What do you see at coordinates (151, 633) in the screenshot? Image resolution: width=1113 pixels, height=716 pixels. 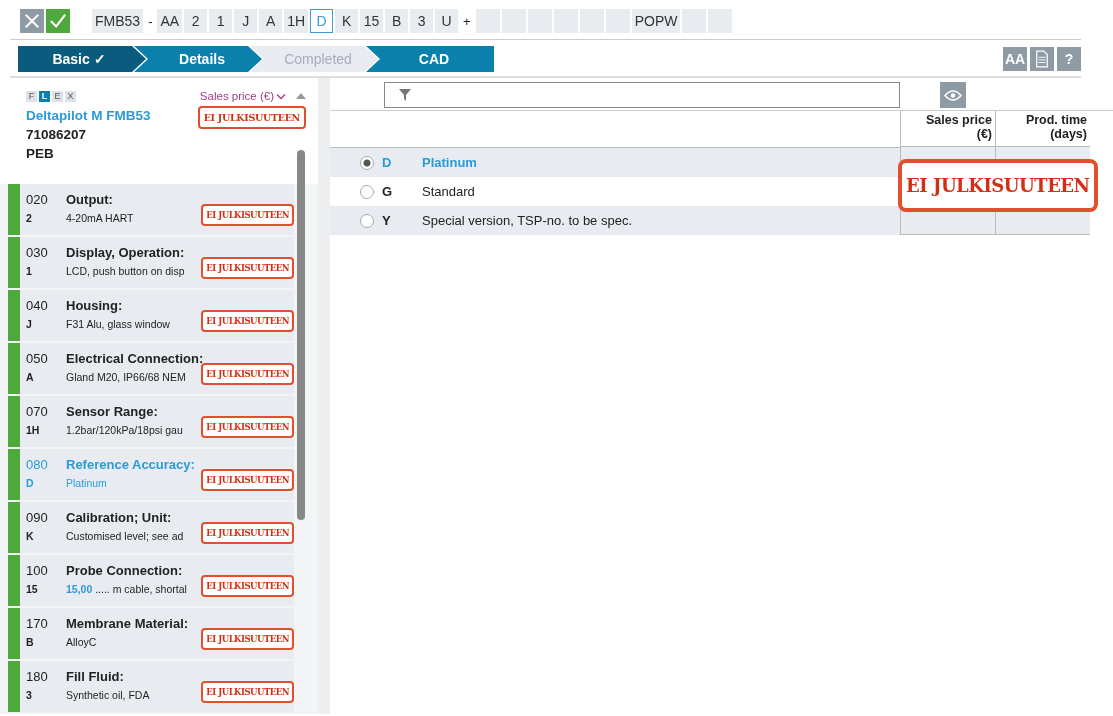 I see `feature-item: 170 Membrane Material: B AlloyC EI JULKISUUTEEN` at bounding box center [151, 633].